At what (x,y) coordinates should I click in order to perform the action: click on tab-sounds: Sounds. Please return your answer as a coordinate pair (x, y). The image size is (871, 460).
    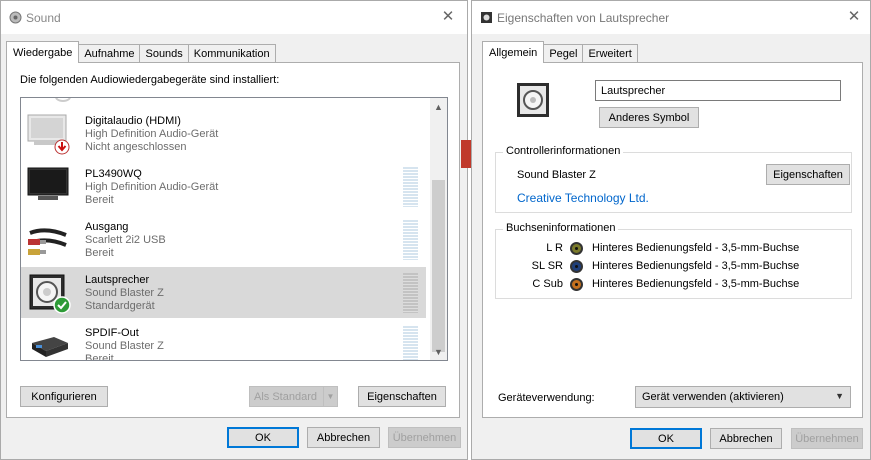
    Looking at the image, I should click on (164, 53).